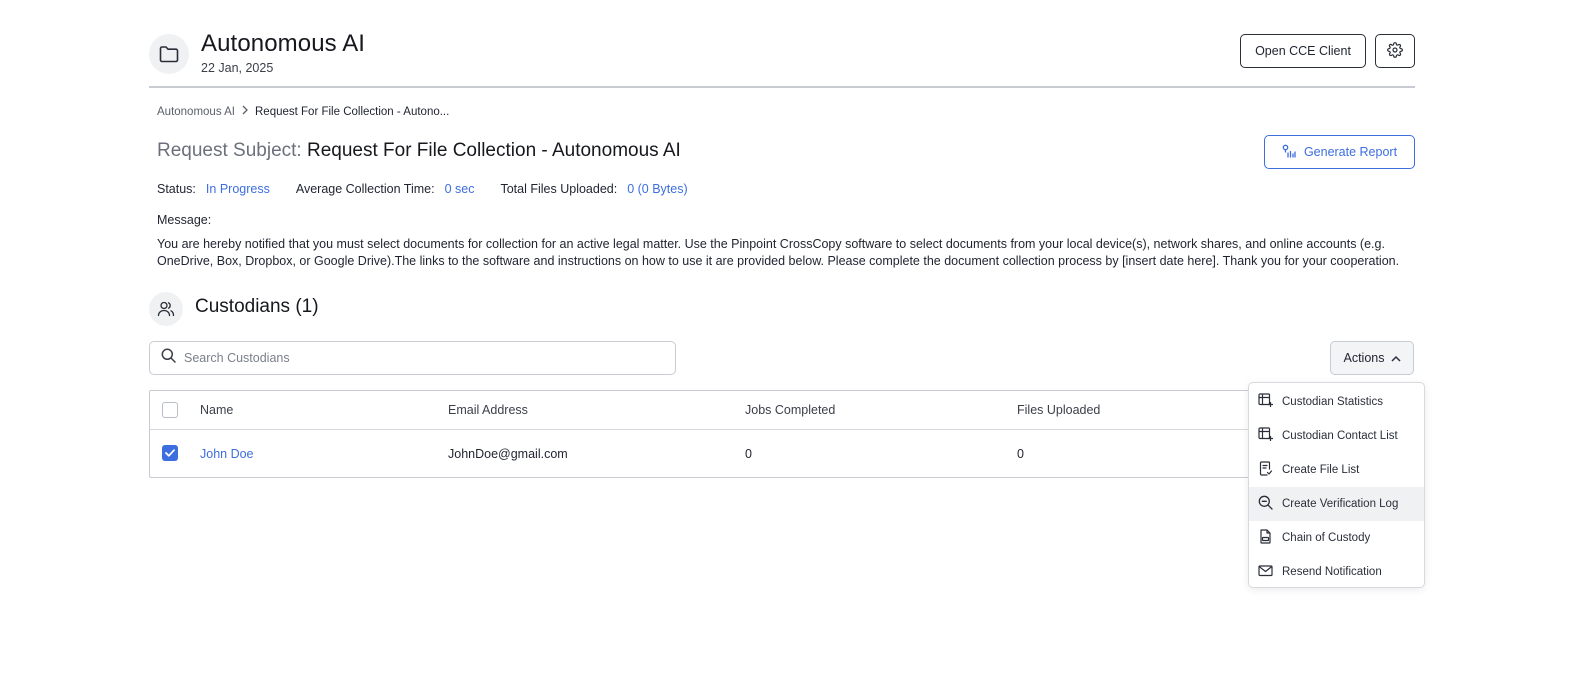 Image resolution: width=1570 pixels, height=684 pixels. I want to click on report-chart-icon, so click(1289, 152).